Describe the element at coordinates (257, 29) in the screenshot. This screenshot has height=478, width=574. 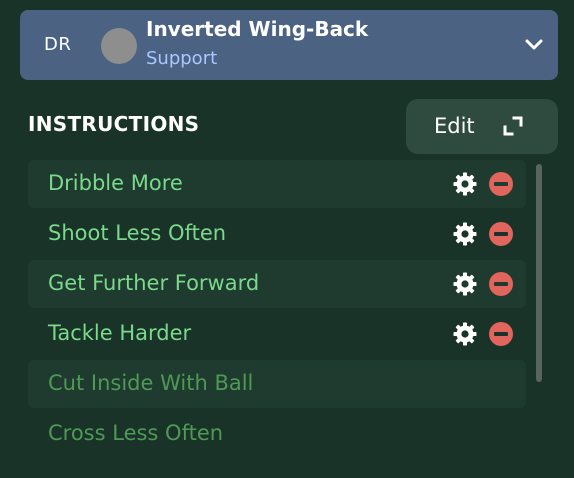
I see `role-name: Inverted Wing-Back` at that location.